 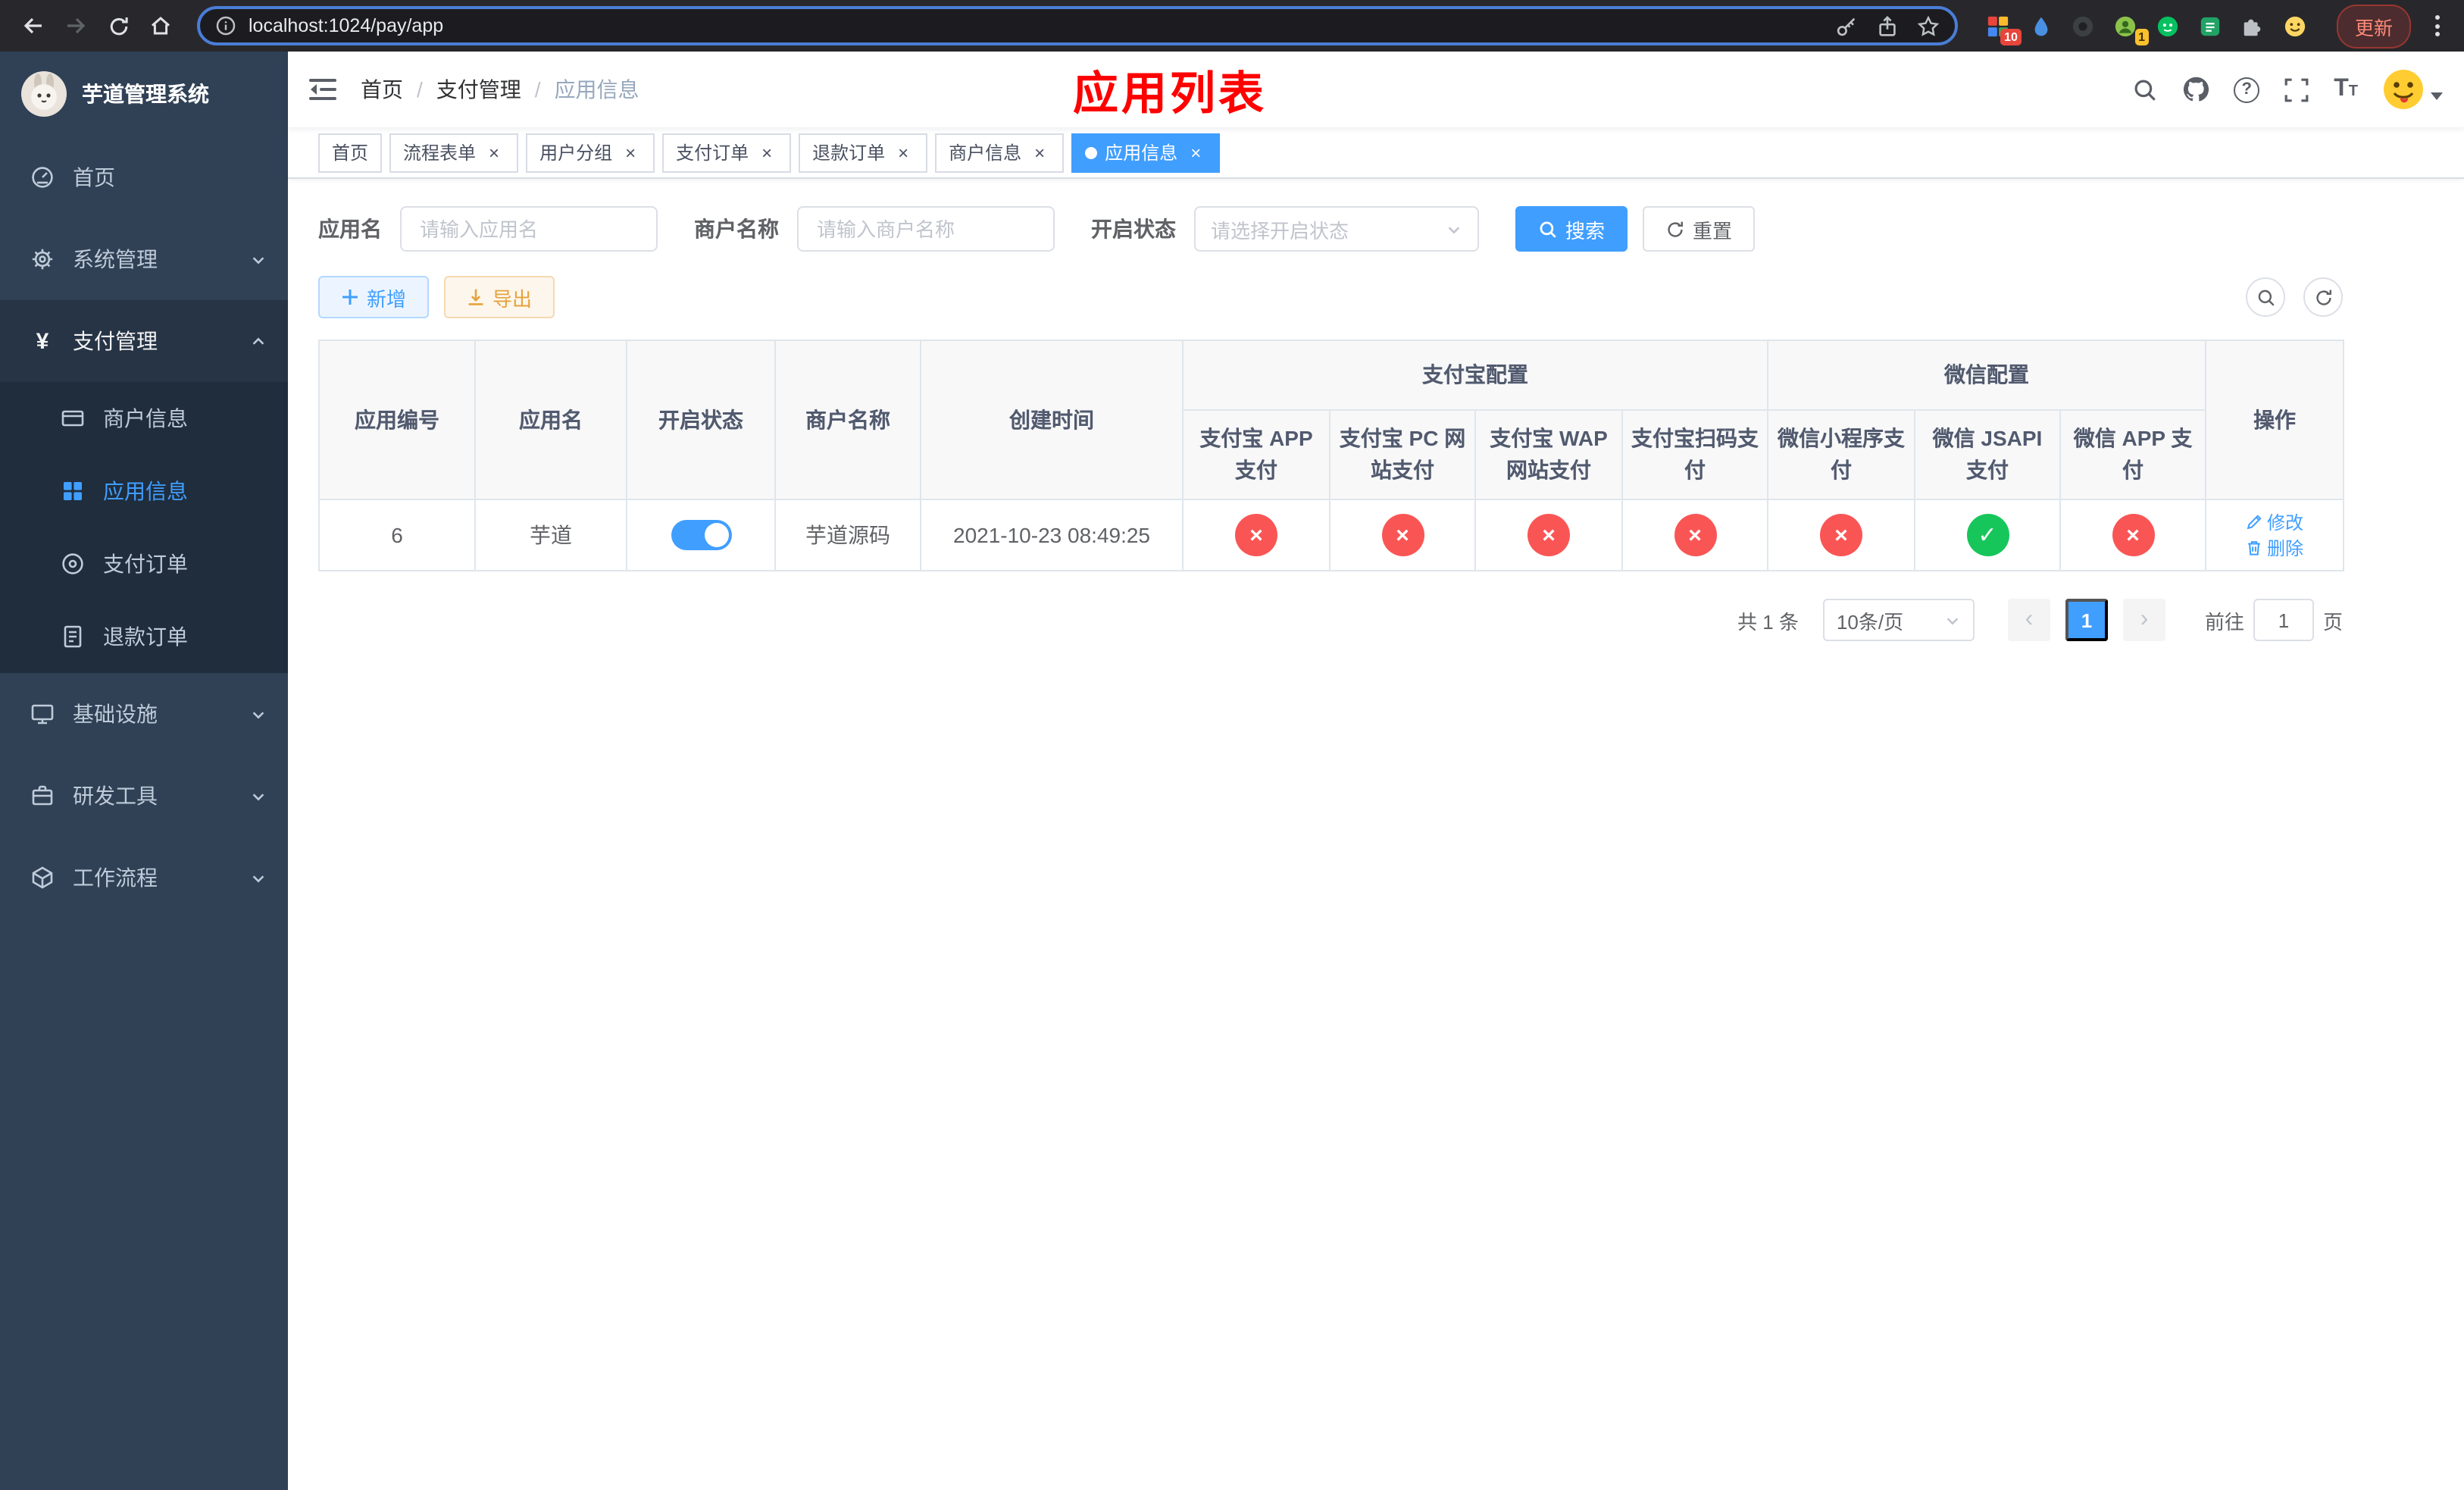 What do you see at coordinates (2437, 26) in the screenshot?
I see `browser-menu-button` at bounding box center [2437, 26].